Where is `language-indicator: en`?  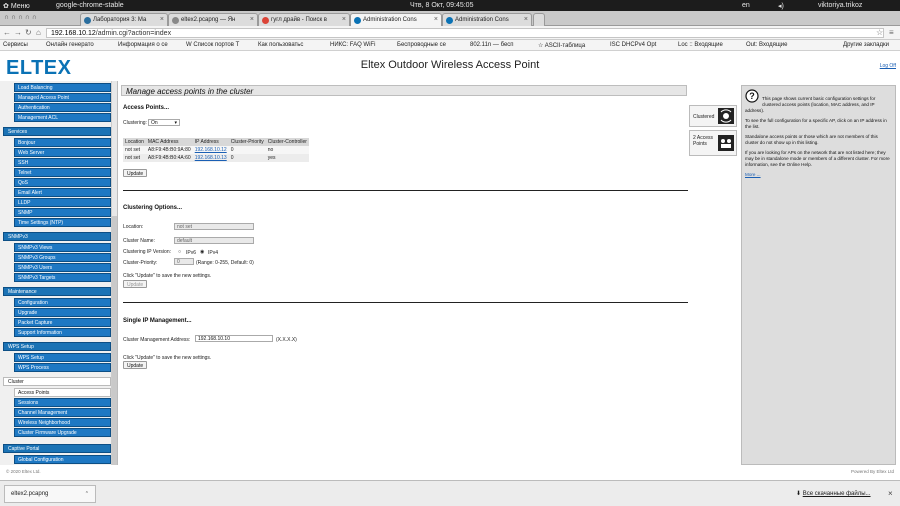 language-indicator: en is located at coordinates (746, 5).